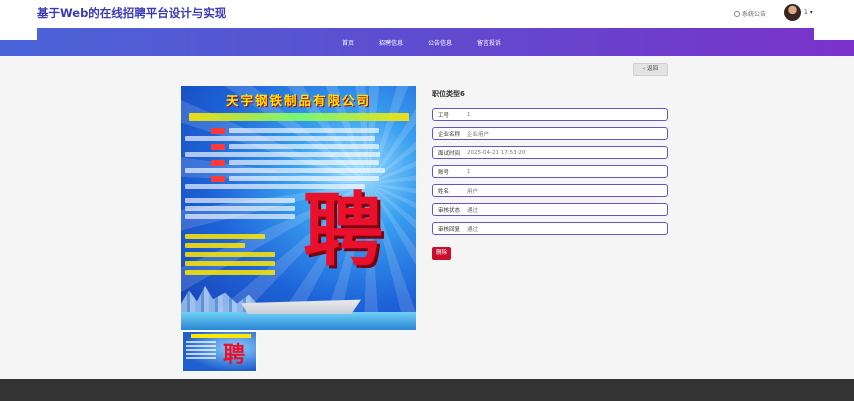  I want to click on poster-thumbnail: 聘, so click(219, 351).